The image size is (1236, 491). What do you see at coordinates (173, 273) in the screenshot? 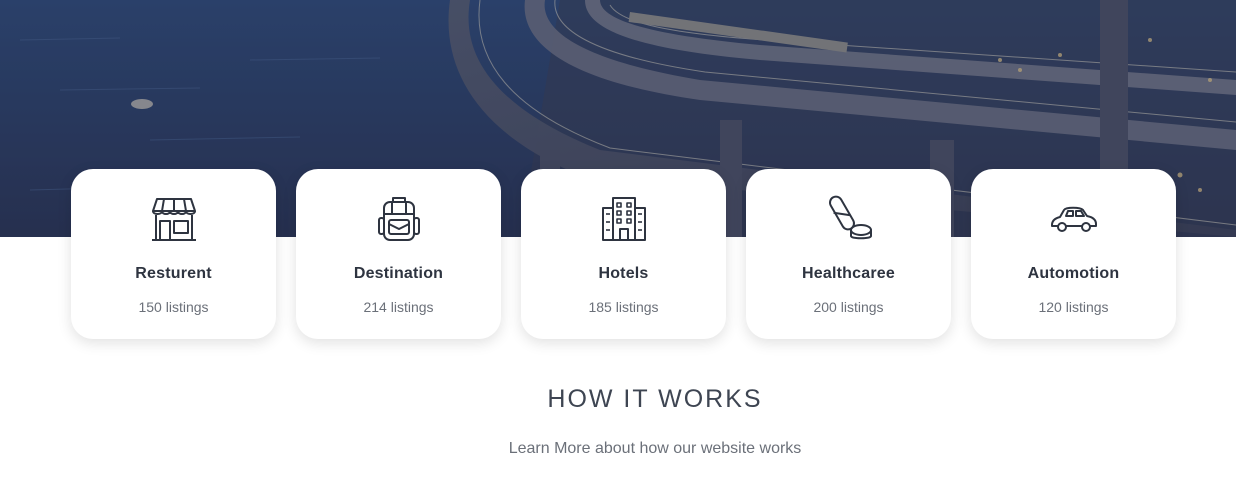
I see `category-title: Resturent` at bounding box center [173, 273].